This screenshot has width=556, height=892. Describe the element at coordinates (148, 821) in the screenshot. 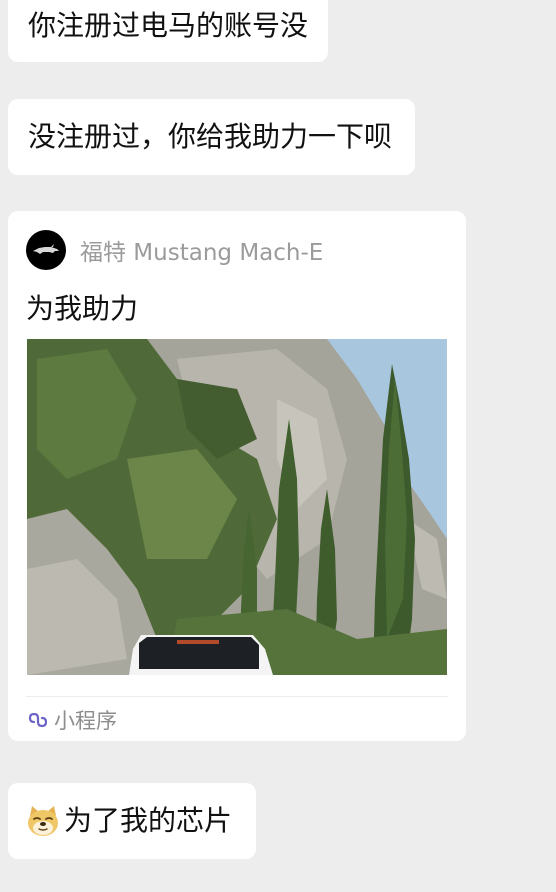

I see `message-text: 为了我的芯片` at that location.